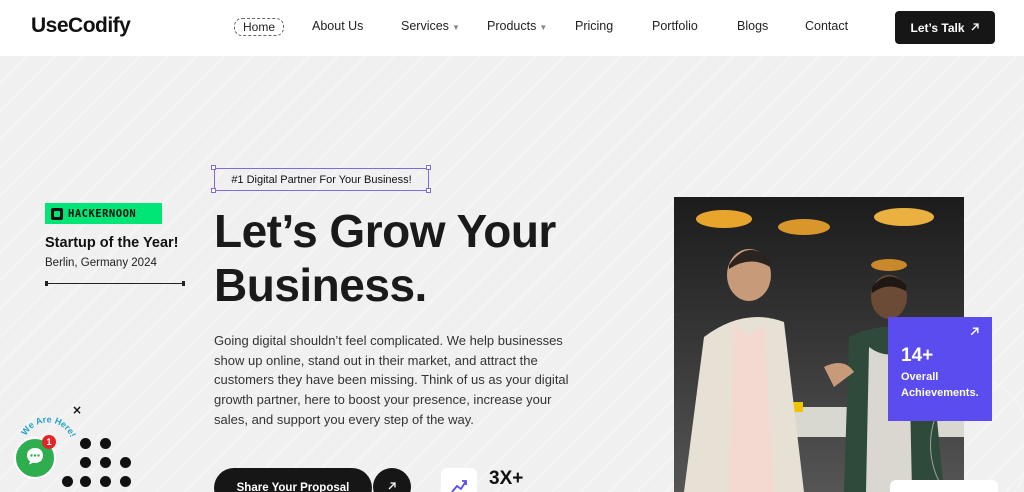  I want to click on nav-item-pricing: Pricing, so click(594, 26).